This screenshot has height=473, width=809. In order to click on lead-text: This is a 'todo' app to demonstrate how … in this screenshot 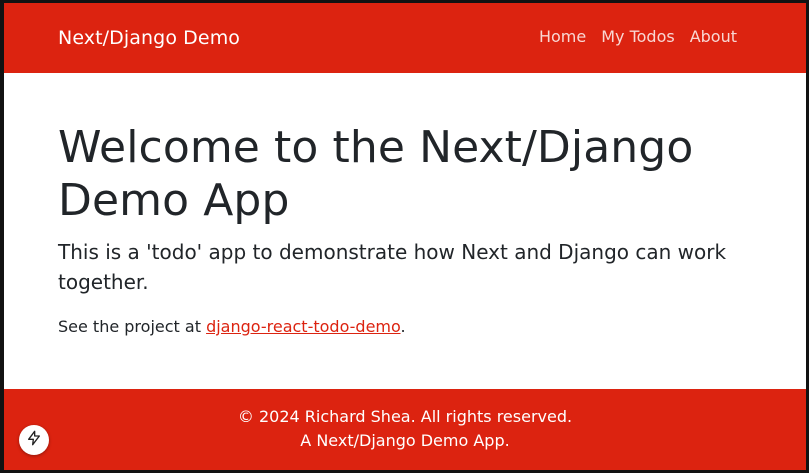, I will do `click(392, 267)`.